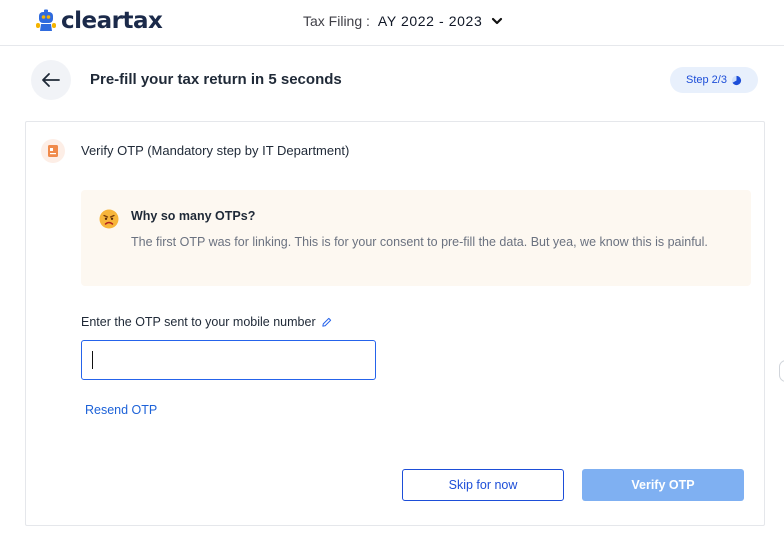 The width and height of the screenshot is (784, 556). Describe the element at coordinates (109, 219) in the screenshot. I see `annoyed-face-icon` at that location.